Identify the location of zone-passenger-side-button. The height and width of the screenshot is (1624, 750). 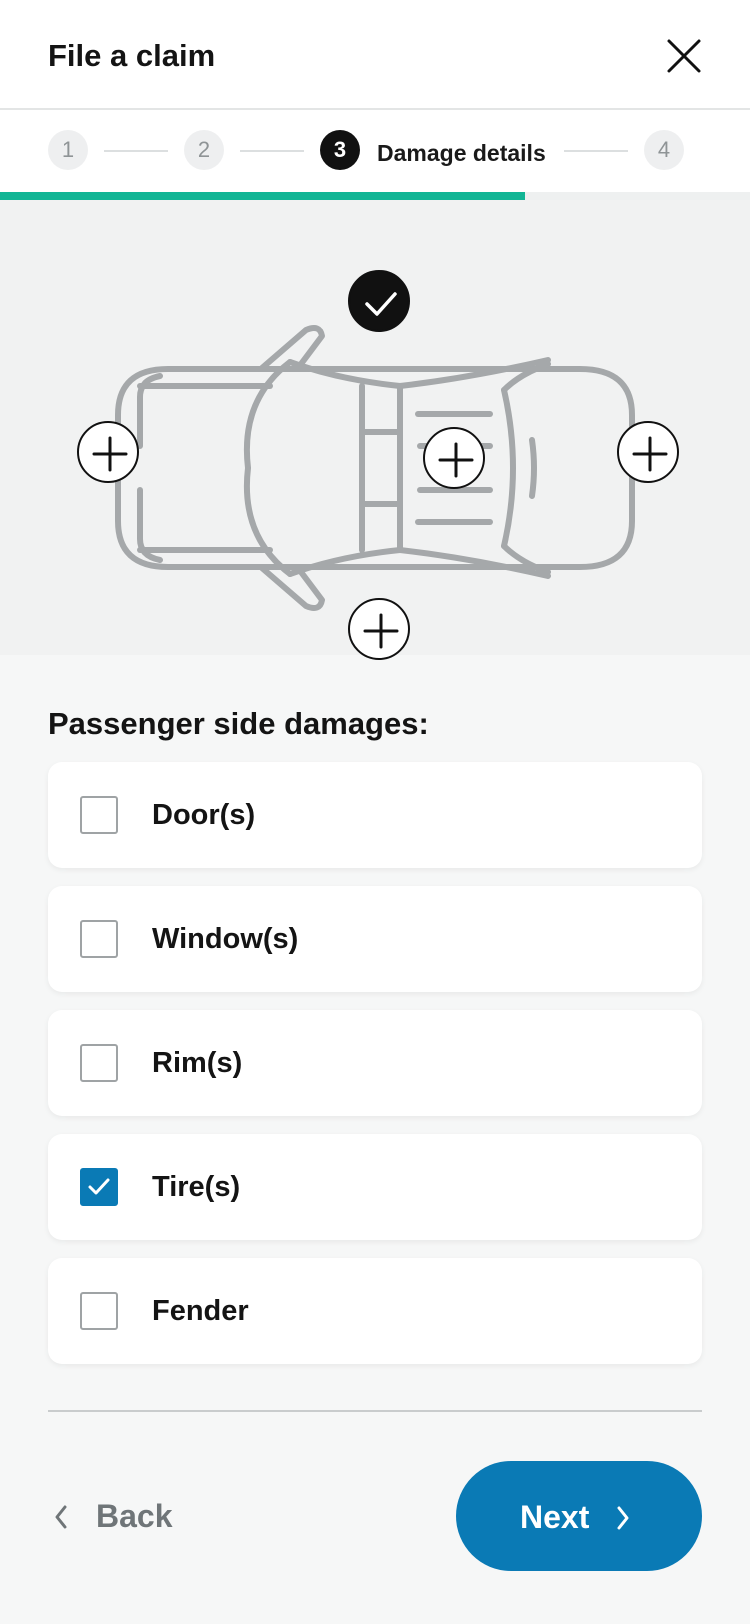
(379, 629).